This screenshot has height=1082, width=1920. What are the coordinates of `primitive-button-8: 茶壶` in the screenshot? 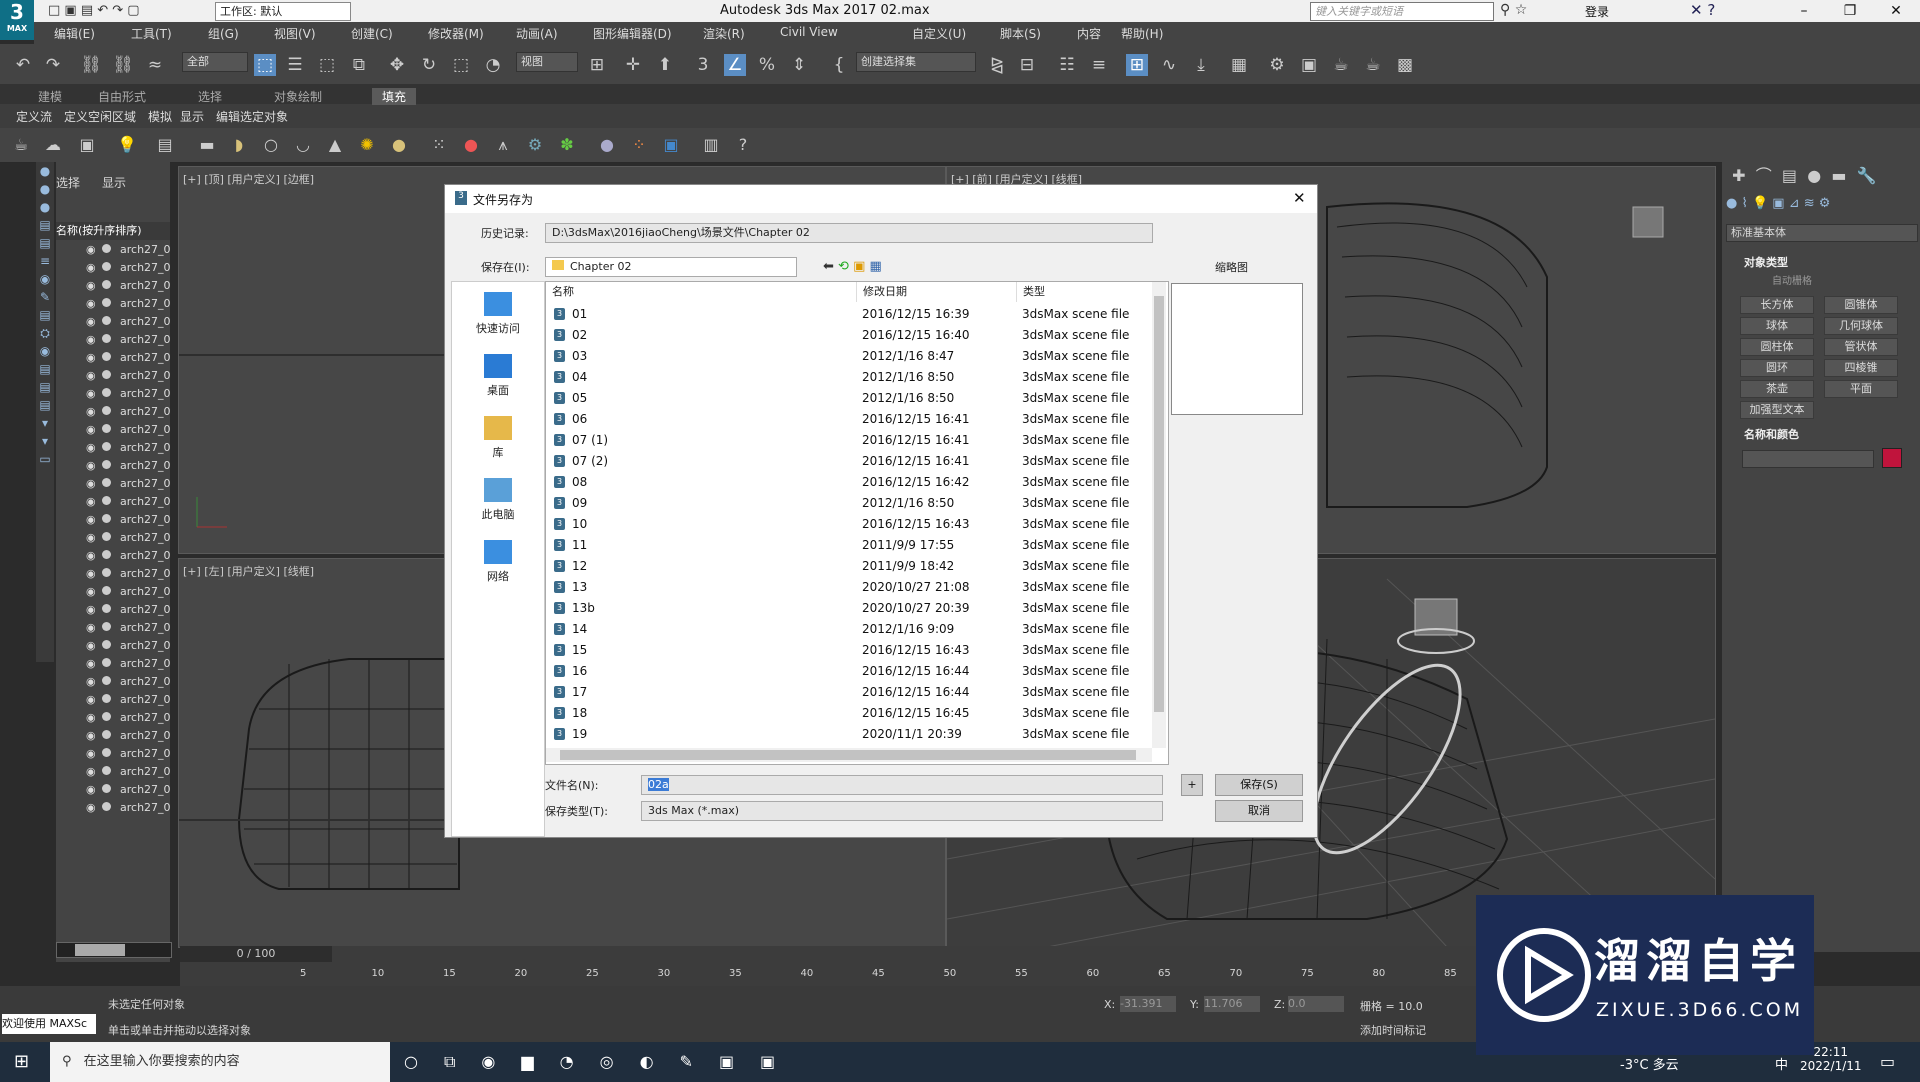 It's located at (1777, 389).